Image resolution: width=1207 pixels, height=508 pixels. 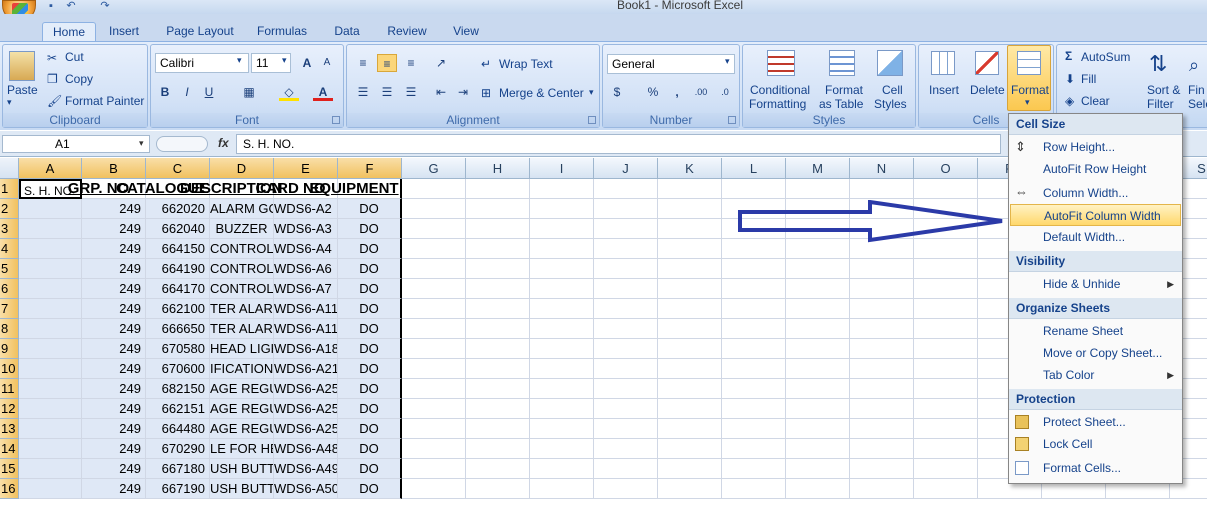 I want to click on column-header: C, so click(x=178, y=168).